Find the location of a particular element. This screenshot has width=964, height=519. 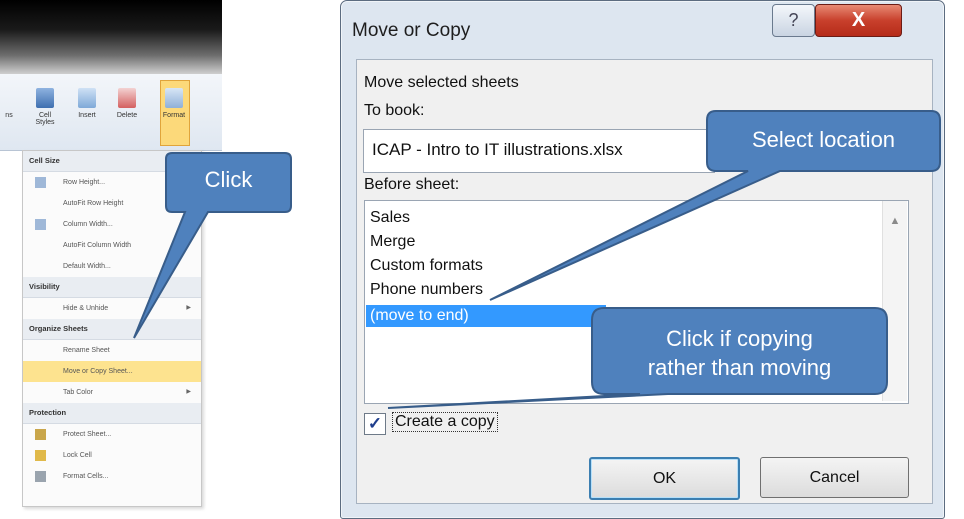

partial-icon is located at coordinates (9, 98).